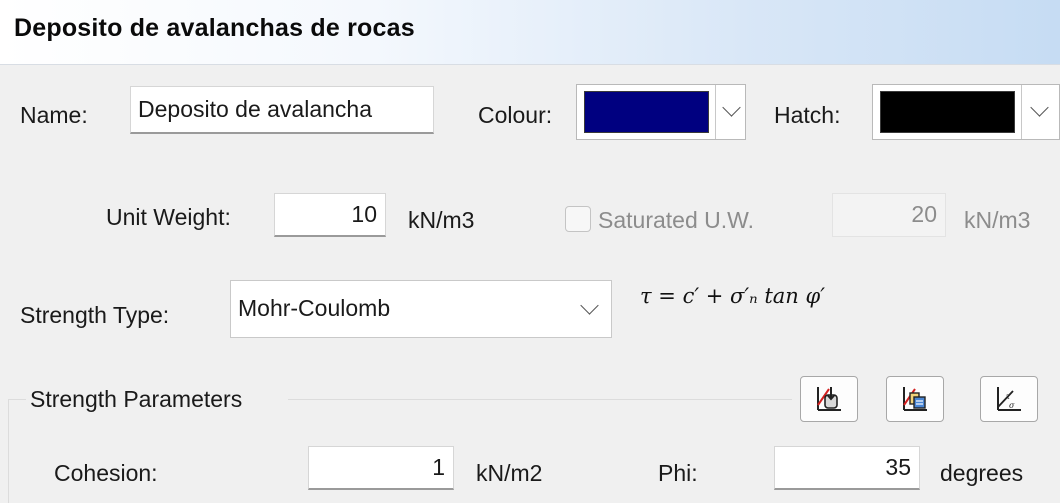 This screenshot has height=503, width=1060. I want to click on name-label: Name:, so click(54, 115).